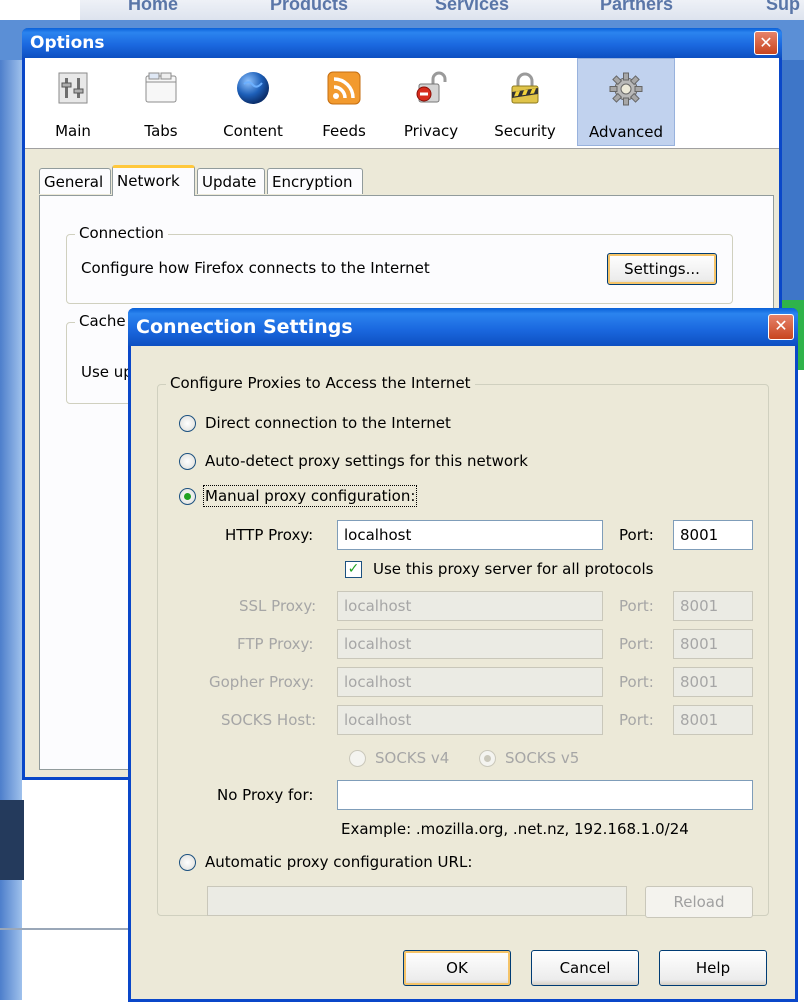 Image resolution: width=804 pixels, height=1008 pixels. Describe the element at coordinates (153, 180) in the screenshot. I see `tab-network: Network` at that location.